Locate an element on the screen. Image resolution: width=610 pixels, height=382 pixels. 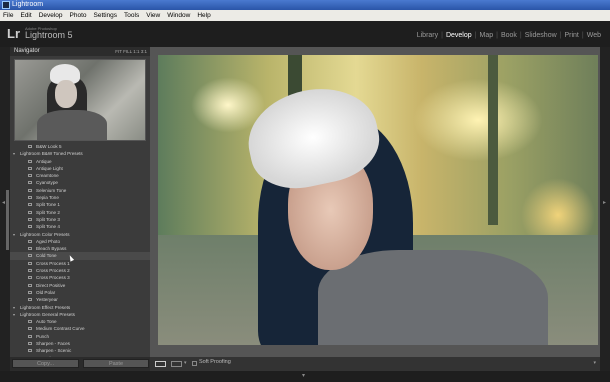
preset-label: Yesteryear is located at coordinates (47, 300).